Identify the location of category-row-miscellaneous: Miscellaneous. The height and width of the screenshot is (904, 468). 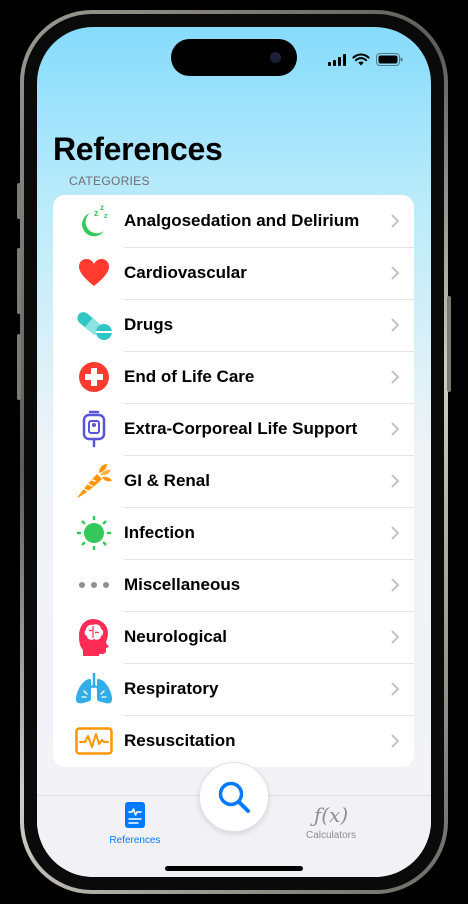
(233, 585).